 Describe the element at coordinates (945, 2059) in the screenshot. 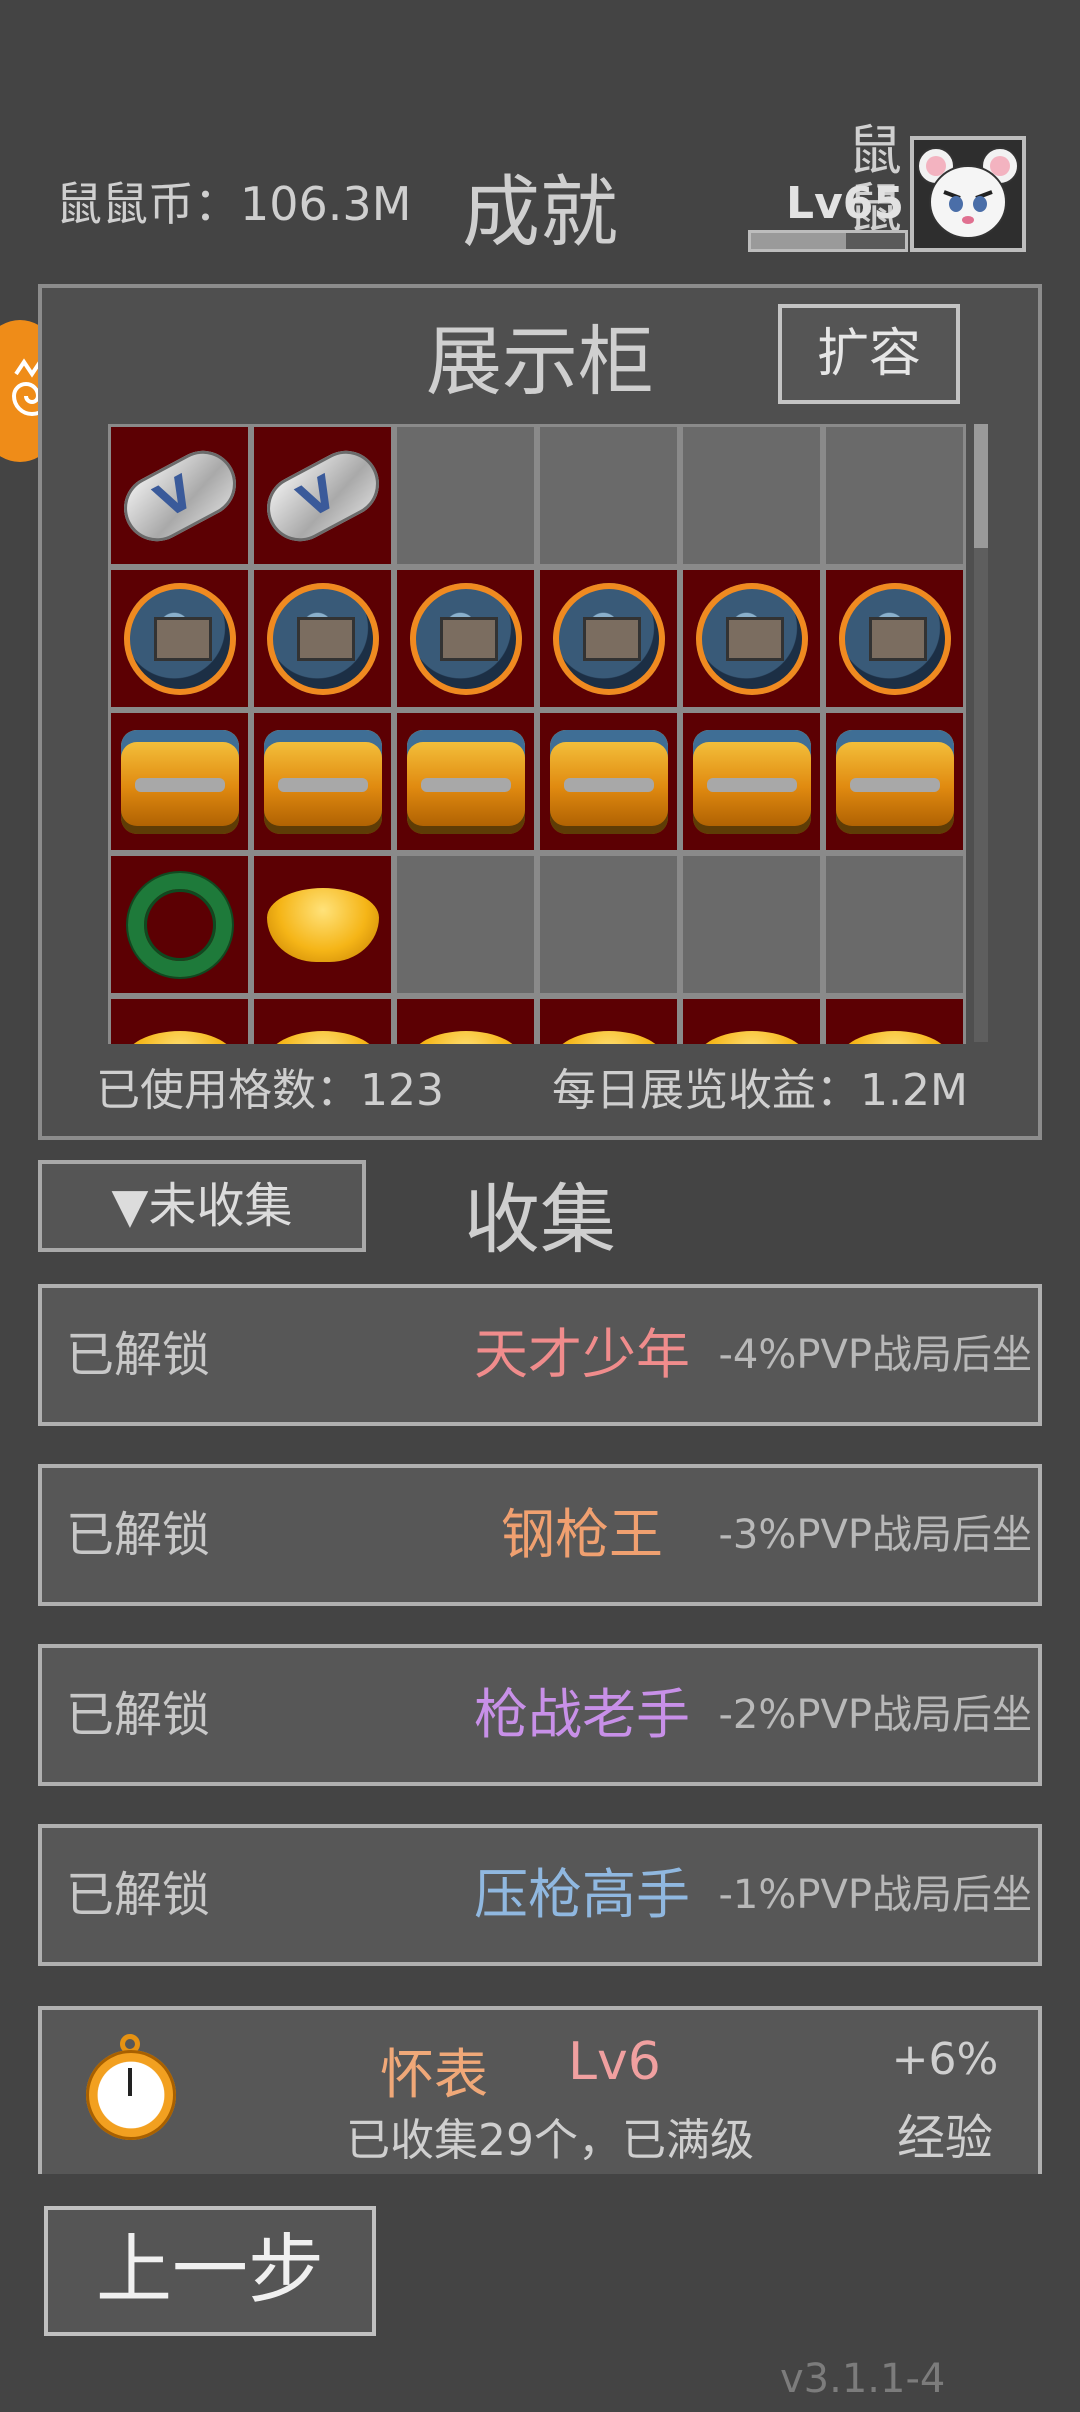

I see `collection-item-bonus: +6%` at that location.